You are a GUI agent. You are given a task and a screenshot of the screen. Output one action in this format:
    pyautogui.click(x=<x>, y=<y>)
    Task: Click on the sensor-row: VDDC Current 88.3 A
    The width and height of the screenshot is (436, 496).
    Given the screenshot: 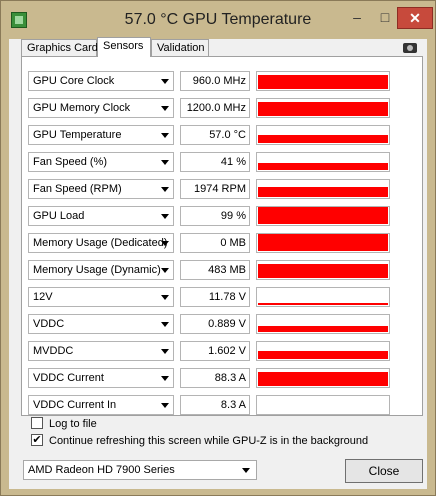 What is the action you would take?
    pyautogui.click(x=219, y=379)
    